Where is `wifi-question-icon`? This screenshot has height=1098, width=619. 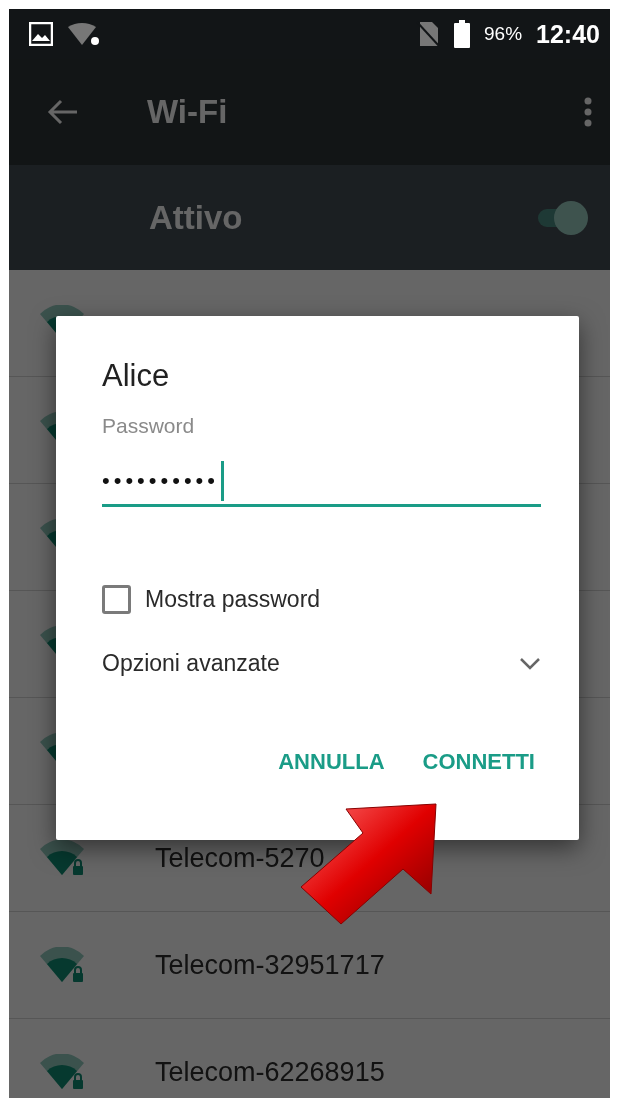
wifi-question-icon is located at coordinates (84, 34).